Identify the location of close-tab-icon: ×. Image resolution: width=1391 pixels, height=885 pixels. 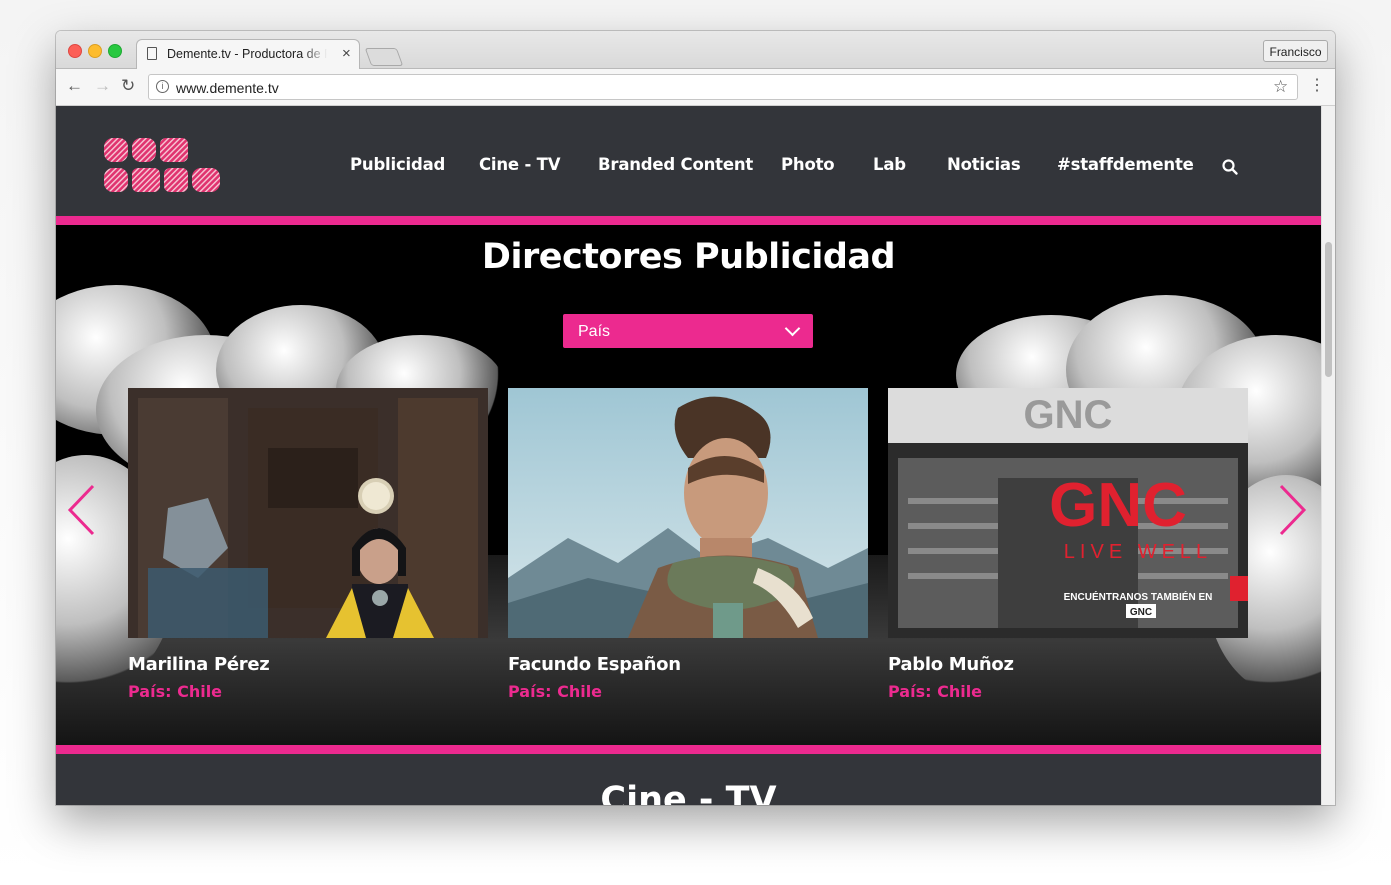
(346, 54).